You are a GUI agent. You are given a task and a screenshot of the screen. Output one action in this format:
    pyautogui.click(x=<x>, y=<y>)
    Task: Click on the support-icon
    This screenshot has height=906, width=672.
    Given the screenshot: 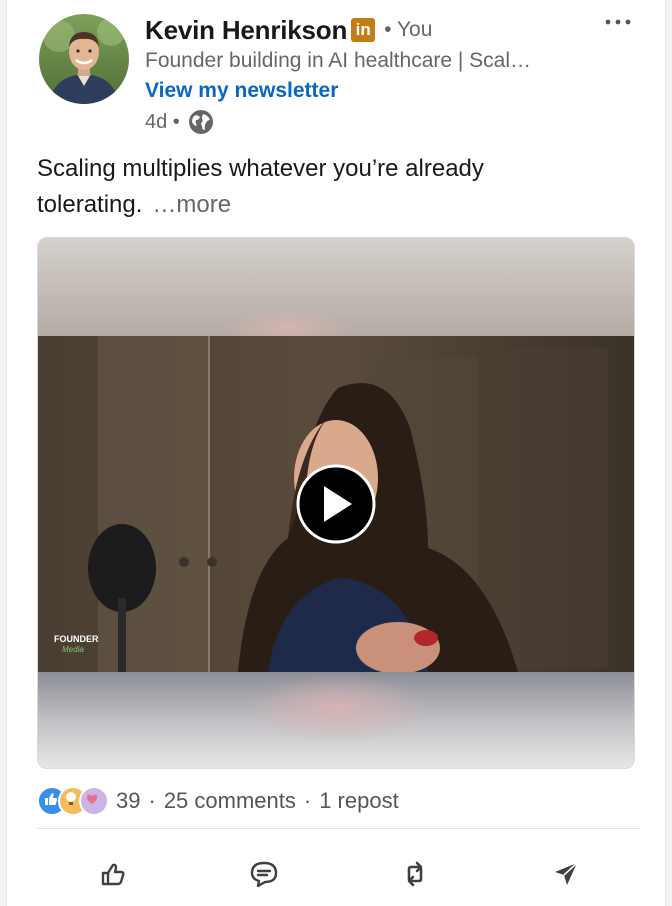 What is the action you would take?
    pyautogui.click(x=94, y=801)
    